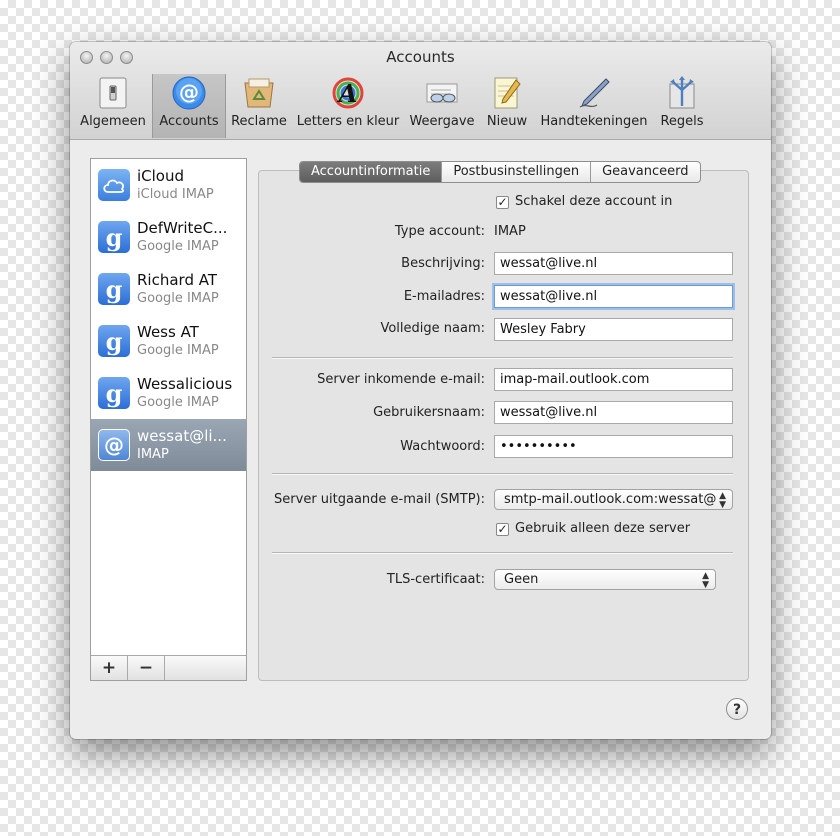  Describe the element at coordinates (613, 329) in the screenshot. I see `fullname-field: Wesley Fabry` at that location.